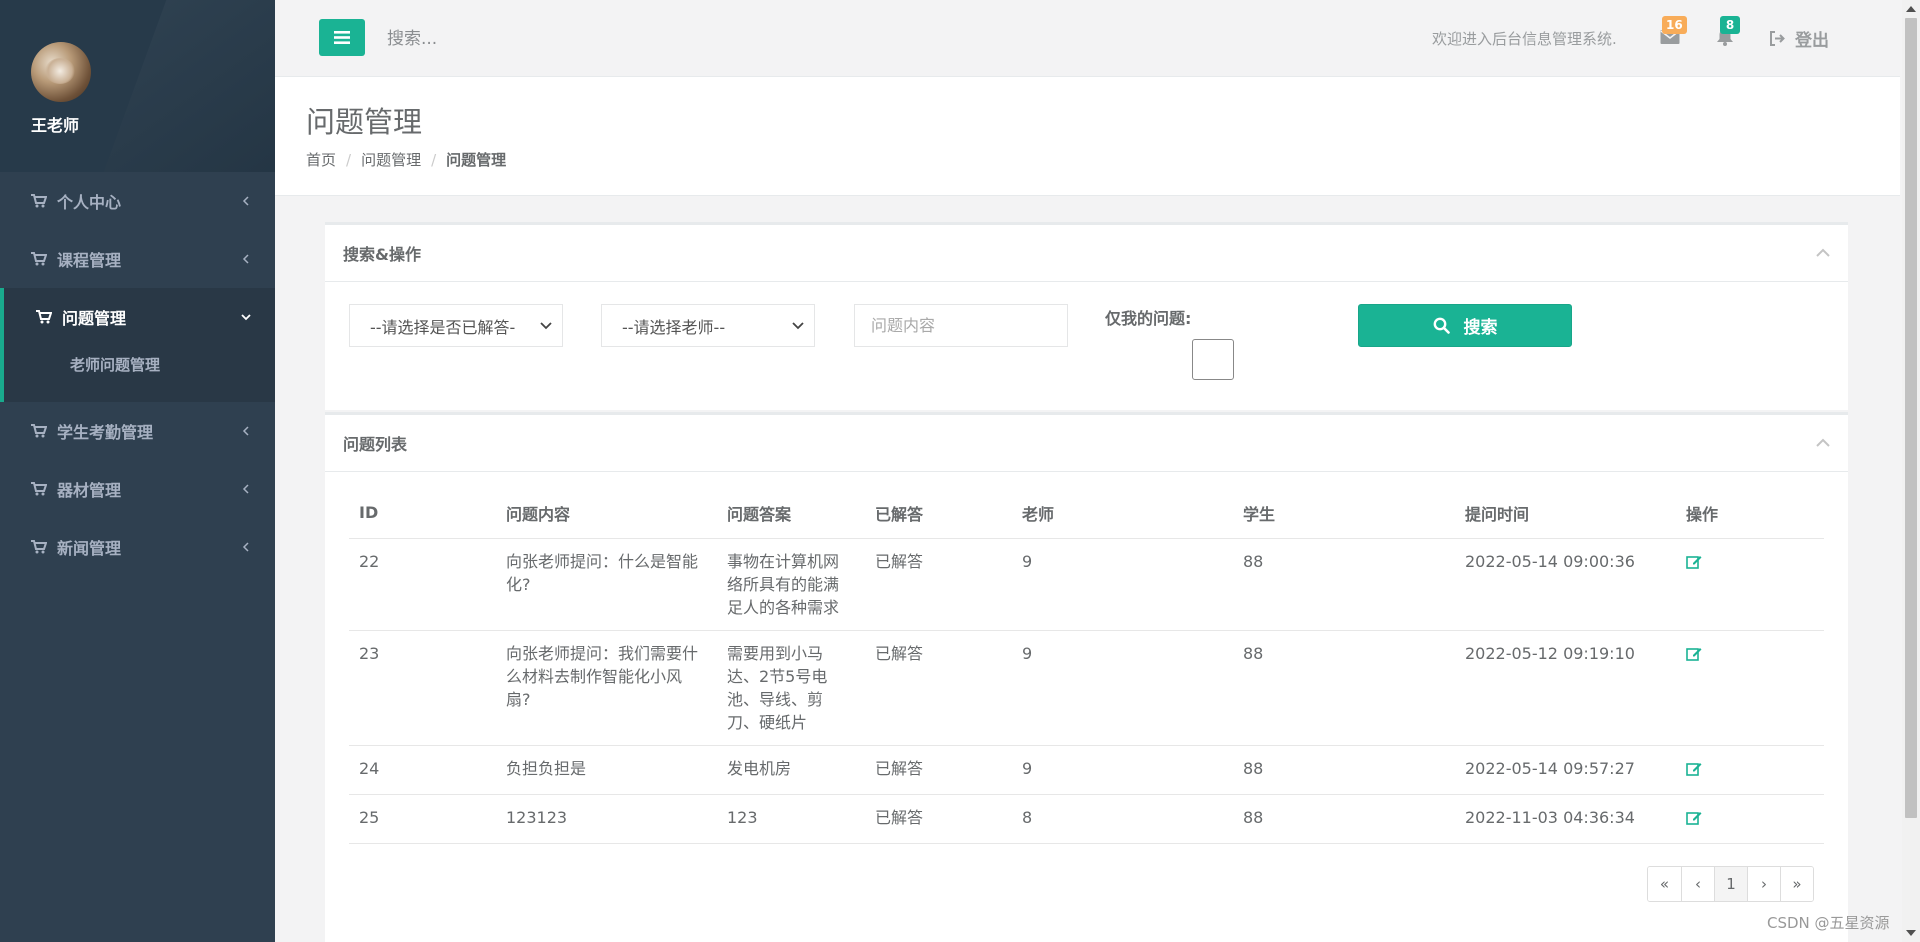  I want to click on sidebar-item-attendance-management: 学生考勤管理, so click(137, 431).